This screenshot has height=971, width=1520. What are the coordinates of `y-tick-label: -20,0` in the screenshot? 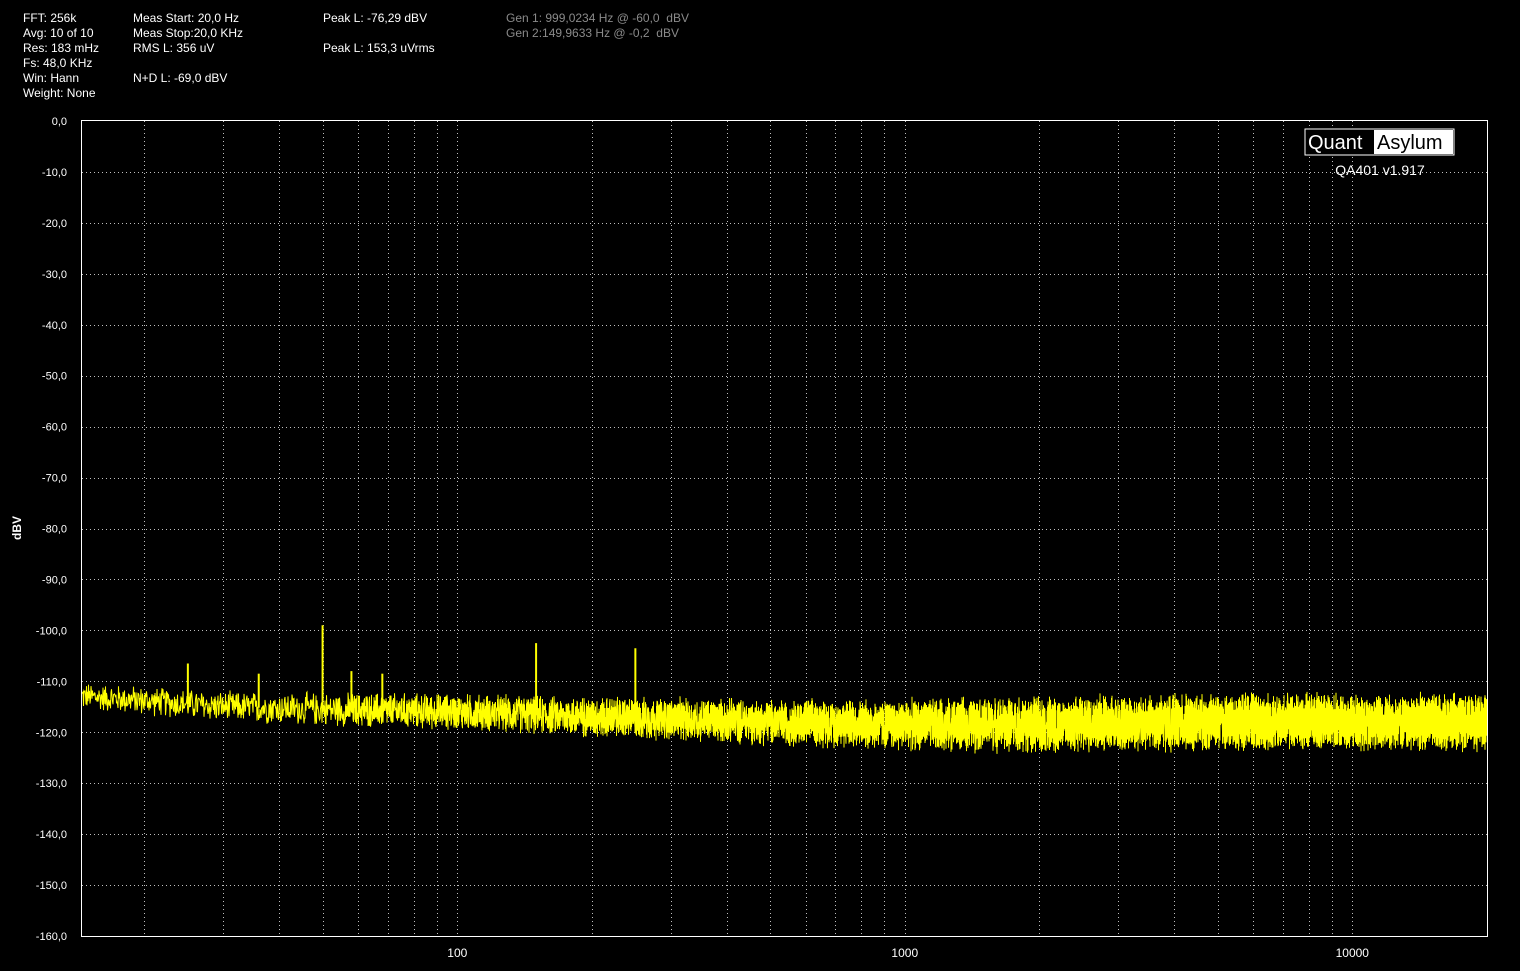 It's located at (54, 224).